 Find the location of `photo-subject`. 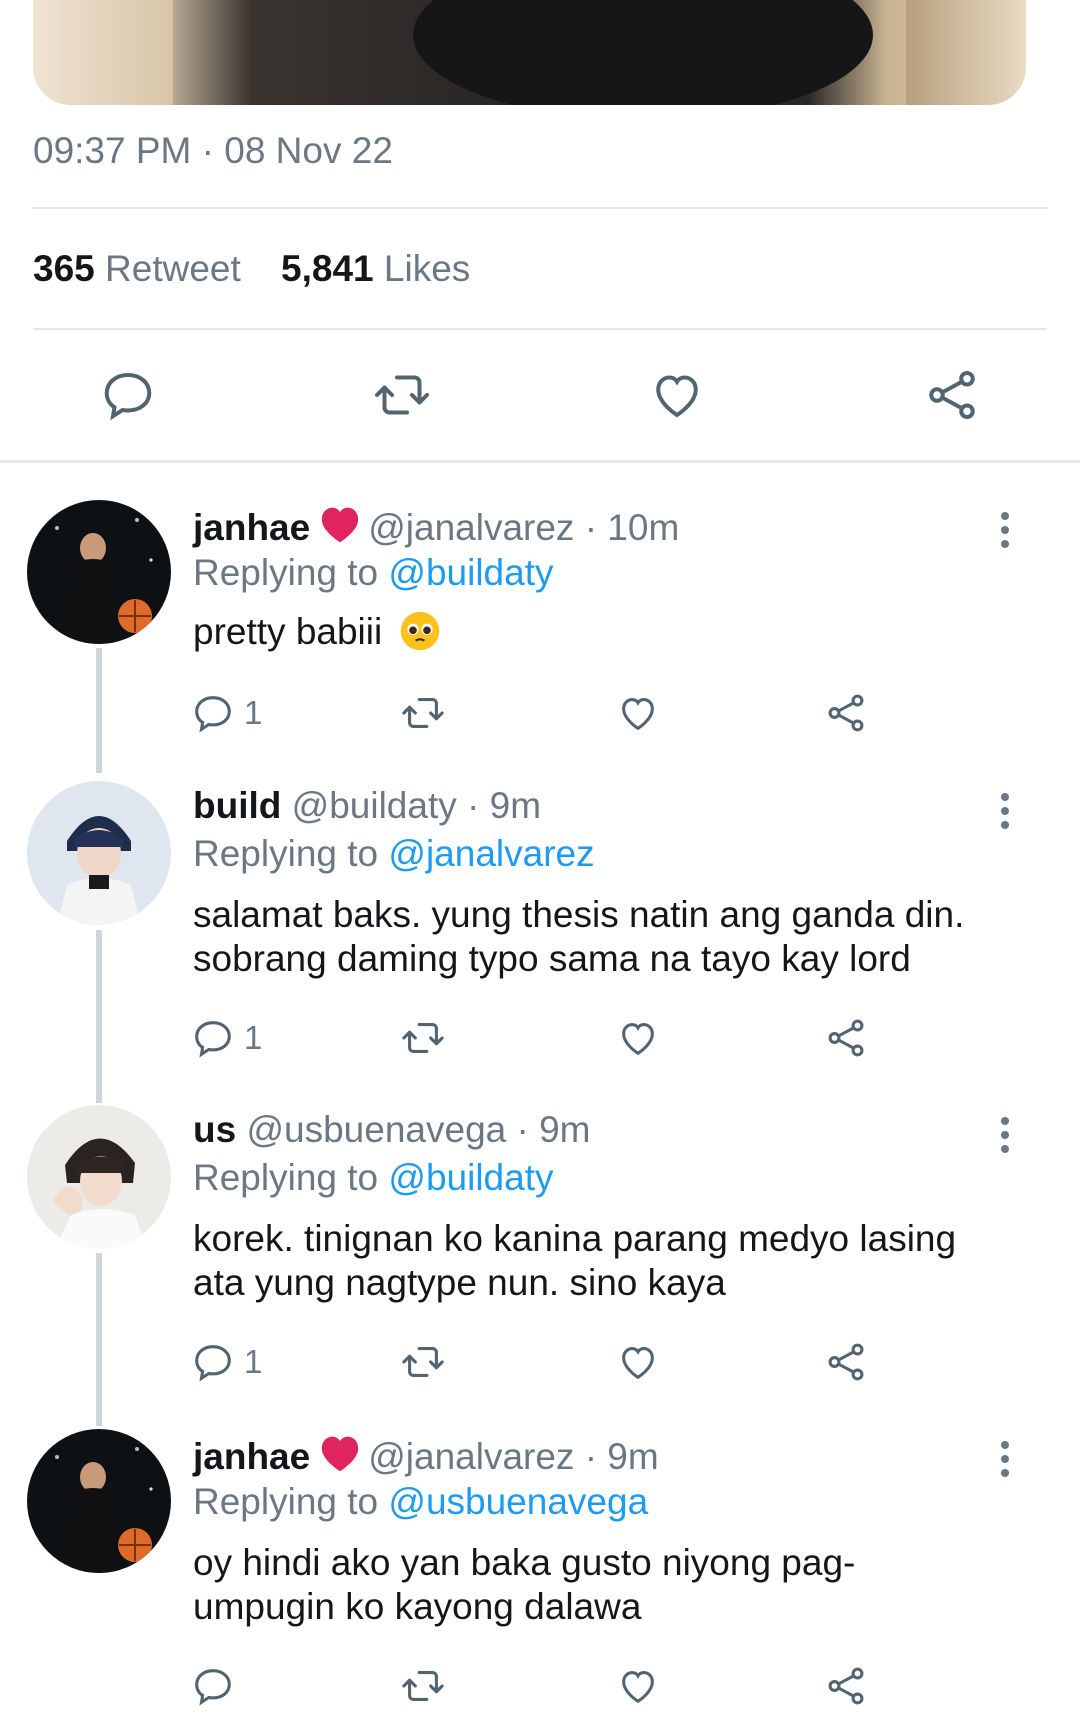

photo-subject is located at coordinates (643, 52).